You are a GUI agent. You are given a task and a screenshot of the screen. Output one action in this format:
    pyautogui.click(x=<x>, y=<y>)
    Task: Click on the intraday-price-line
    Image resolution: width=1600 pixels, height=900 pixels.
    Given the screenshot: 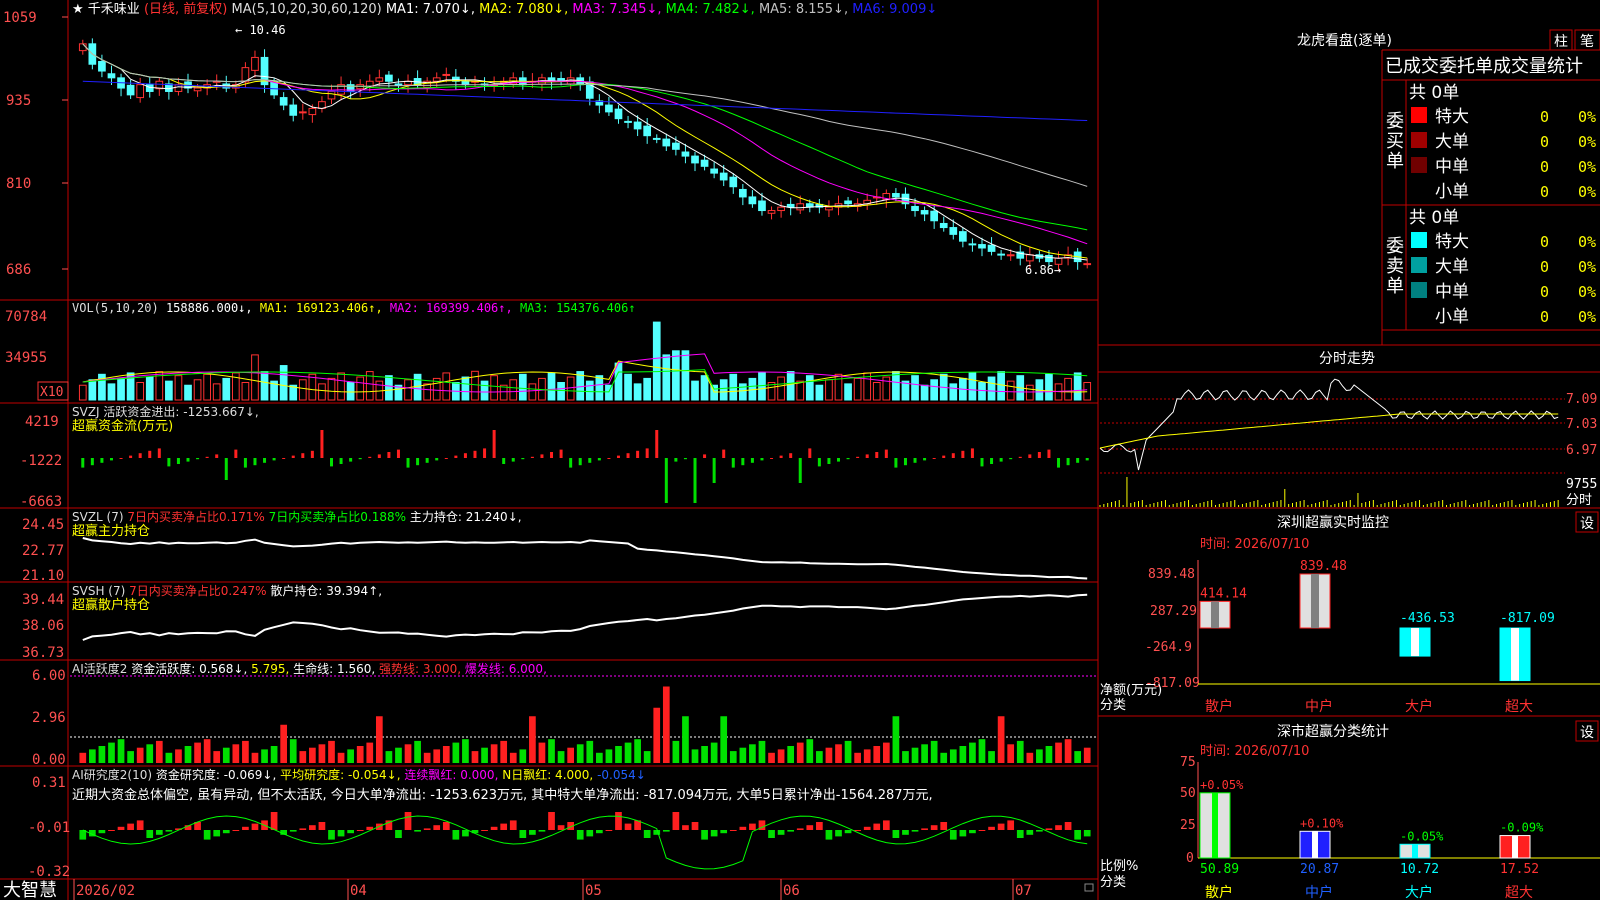 What is the action you would take?
    pyautogui.click(x=1329, y=424)
    